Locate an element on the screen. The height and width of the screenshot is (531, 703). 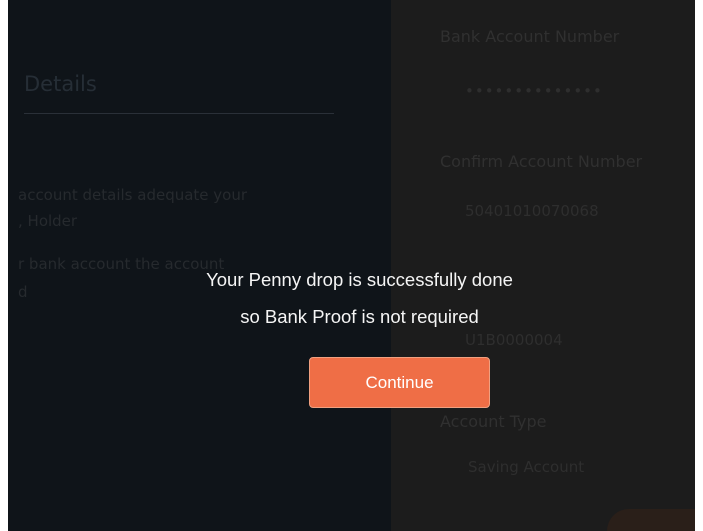
dialog-message-line2: so Bank Proof is not required is located at coordinates (359, 316).